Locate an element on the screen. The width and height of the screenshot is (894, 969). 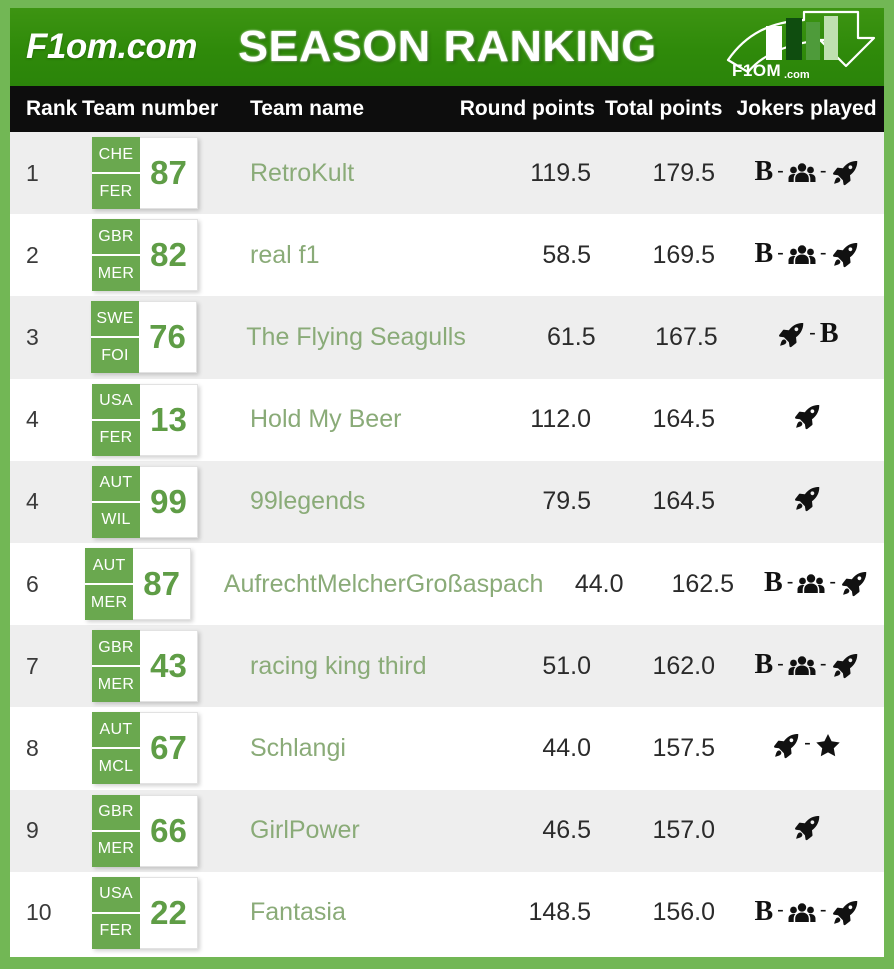
cell-rank: 10 is located at coordinates (46, 912).